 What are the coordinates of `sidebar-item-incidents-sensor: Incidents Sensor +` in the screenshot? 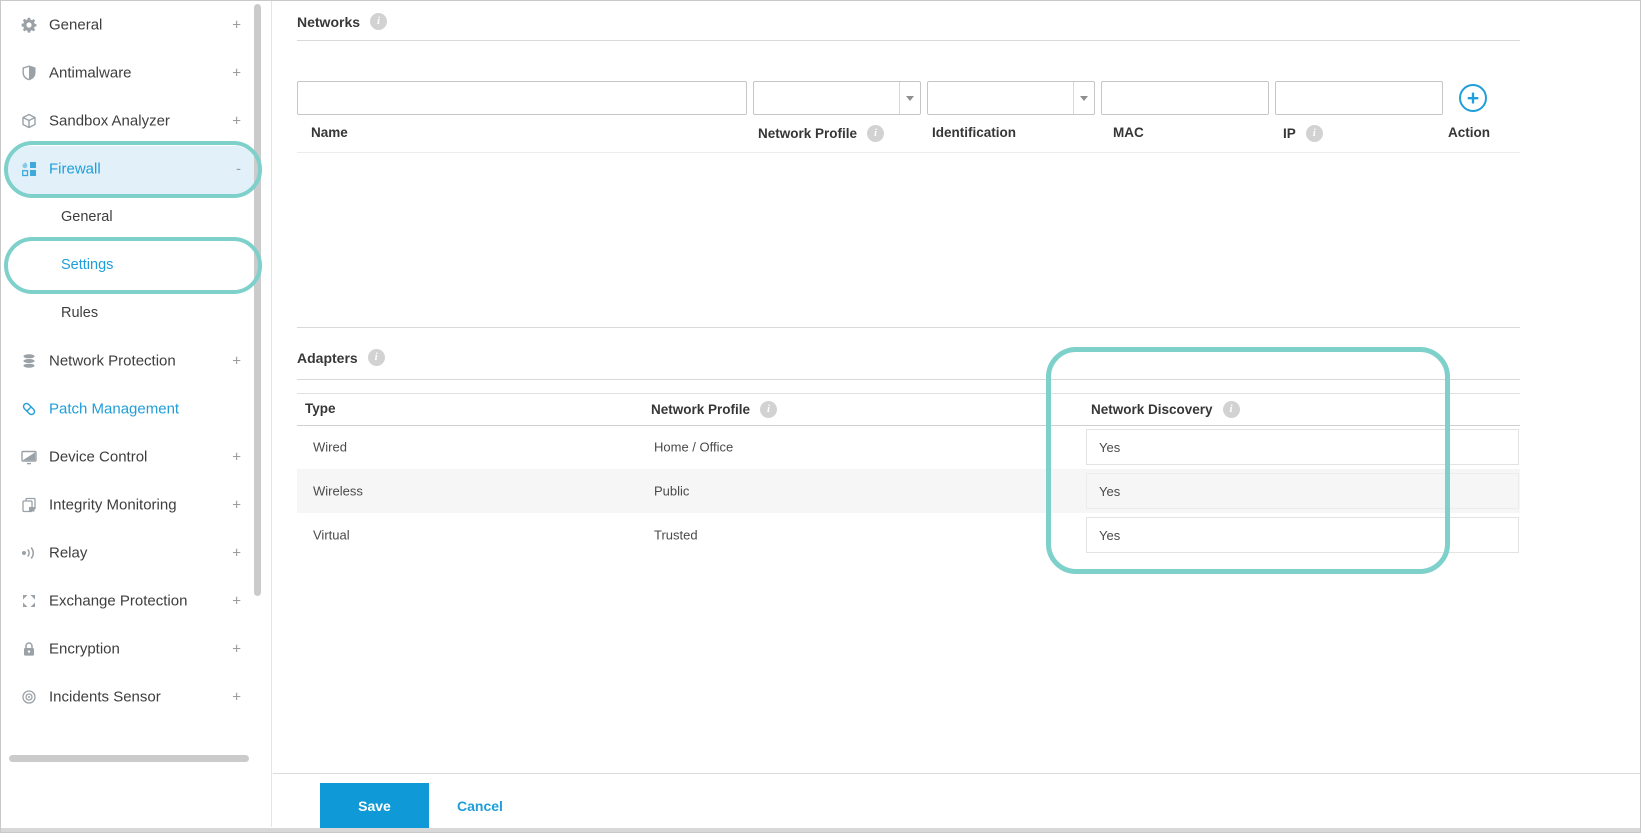 It's located at (132, 697).